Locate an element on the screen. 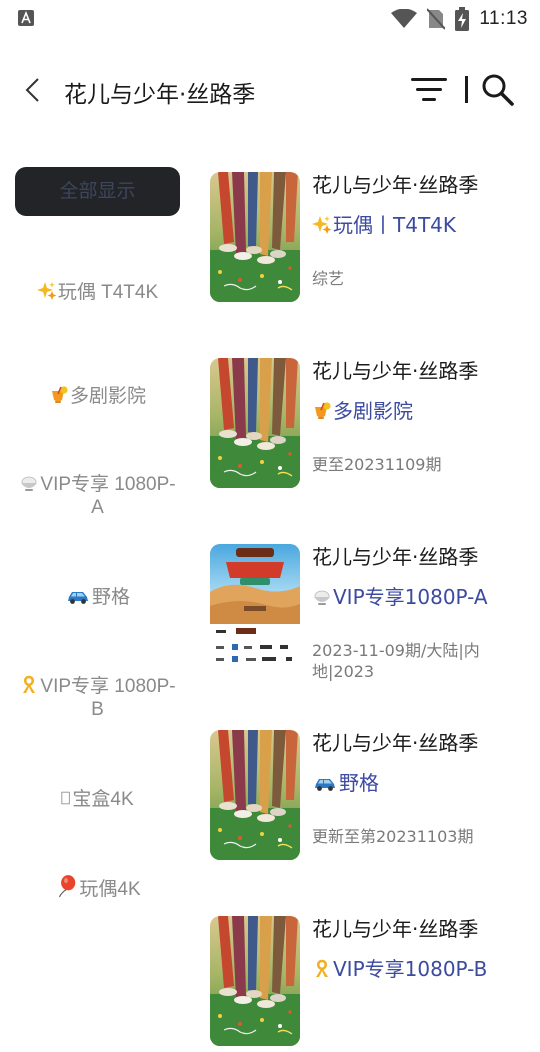 This screenshot has width=540, height=1052. result-source: 野格 is located at coordinates (345, 783).